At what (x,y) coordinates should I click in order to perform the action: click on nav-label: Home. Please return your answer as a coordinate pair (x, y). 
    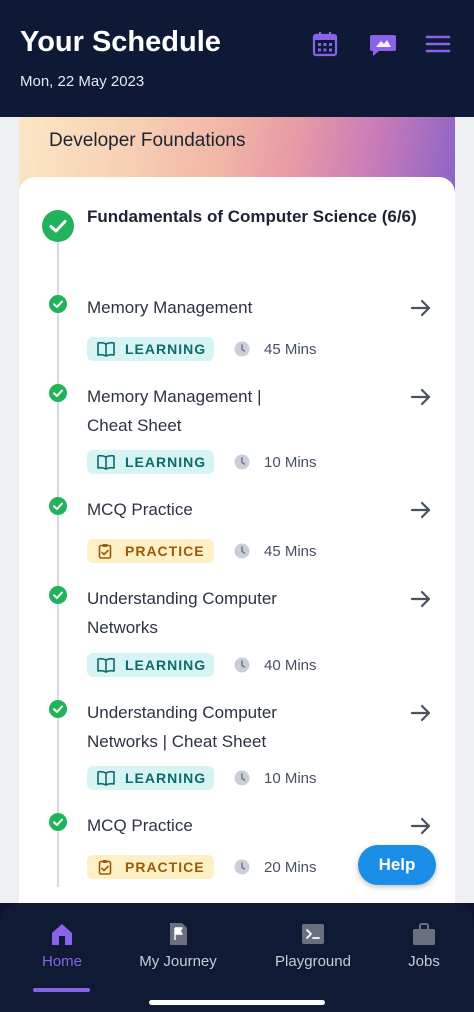
    Looking at the image, I should click on (61, 961).